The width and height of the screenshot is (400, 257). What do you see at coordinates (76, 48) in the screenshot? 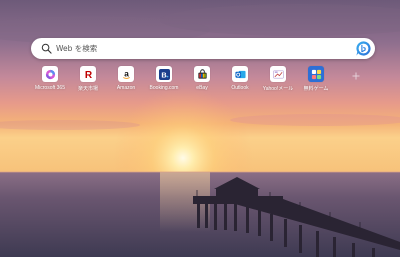
I see `search-input: Web を検索` at bounding box center [76, 48].